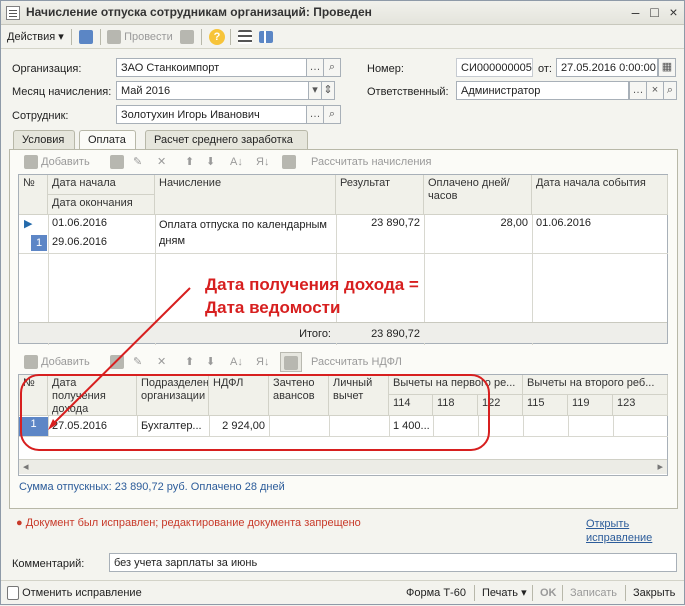 This screenshot has height=606, width=685. I want to click on row-indicator: ▶ 1, so click(33, 234).